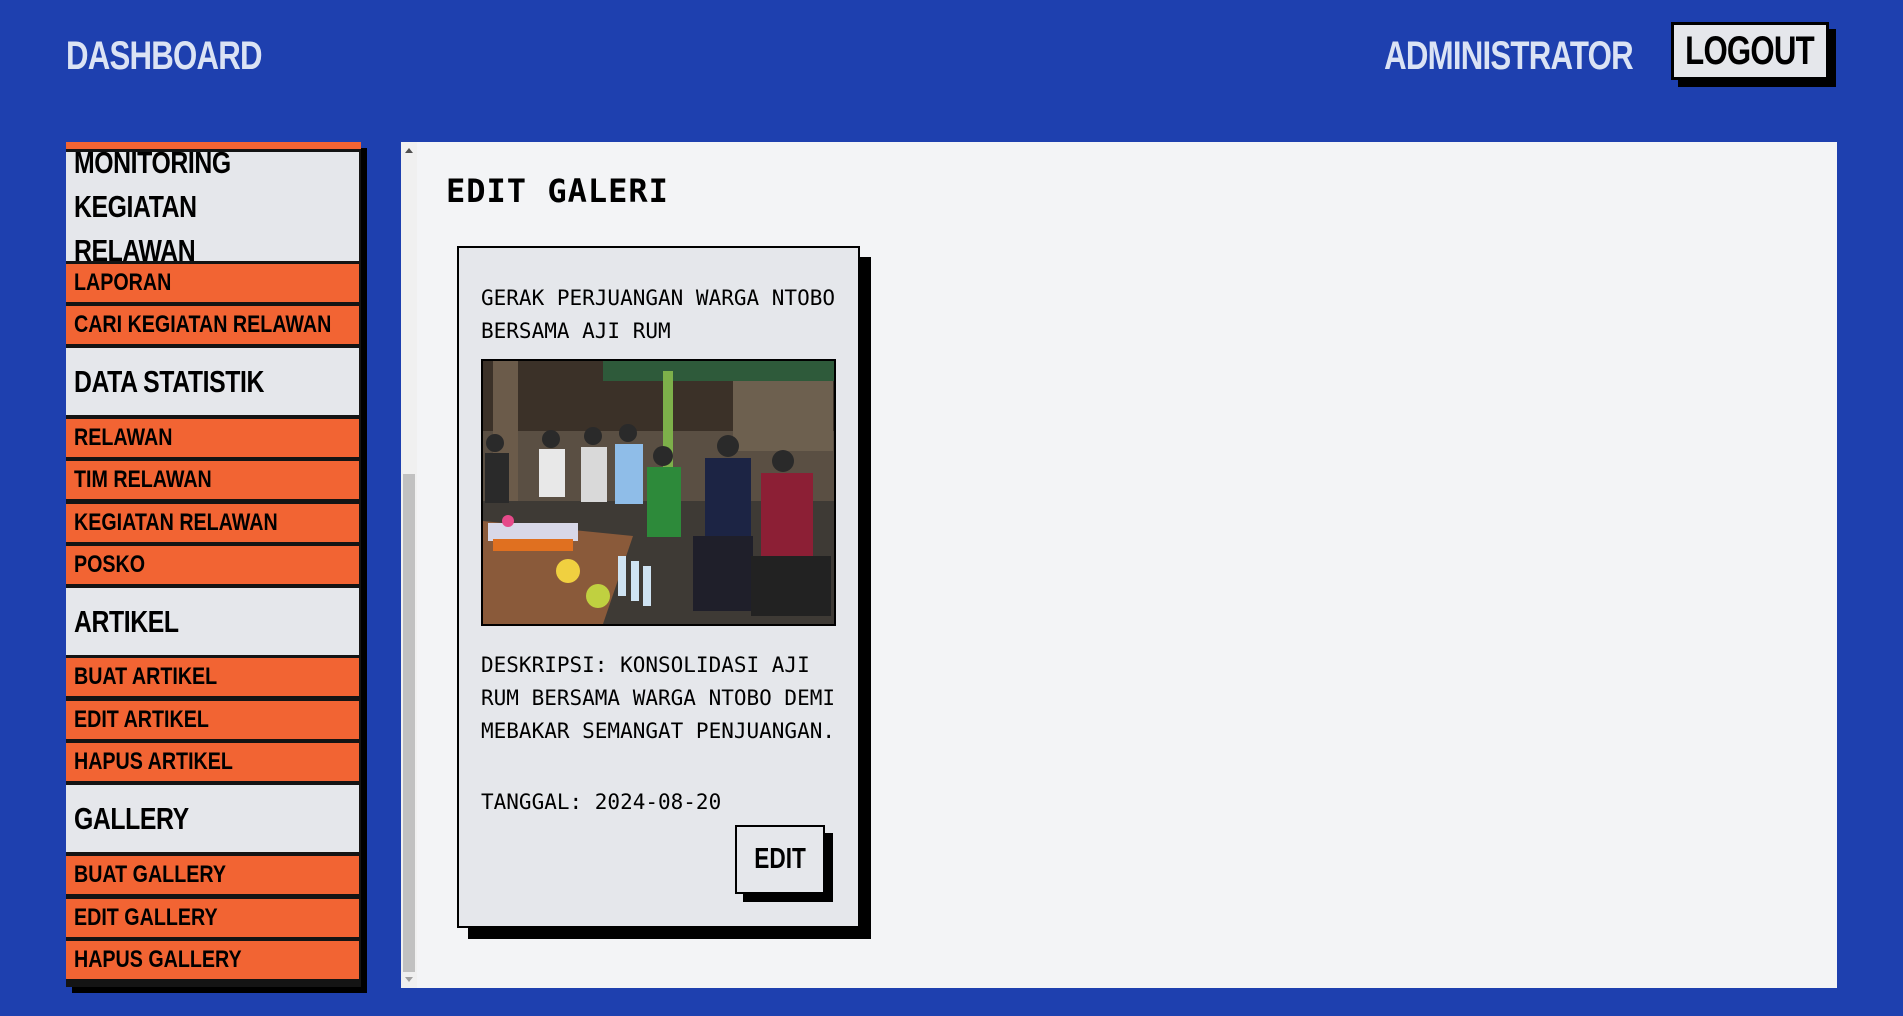 Image resolution: width=1903 pixels, height=1016 pixels. I want to click on sidebar-item-label: HAPUS GALLERY, so click(158, 959).